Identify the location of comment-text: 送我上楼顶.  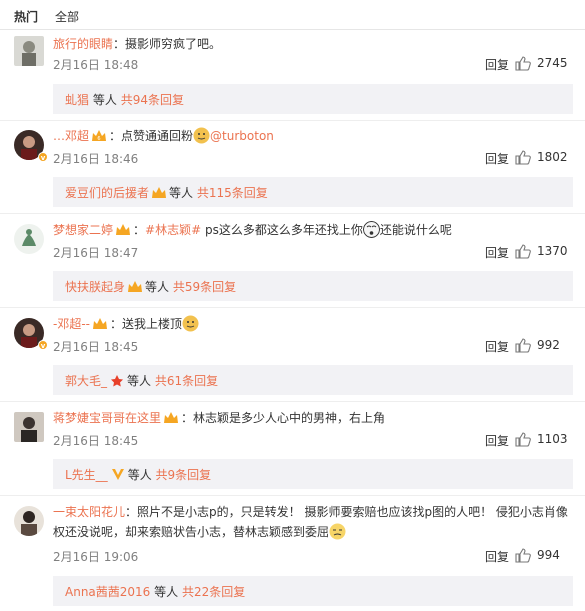
(152, 324).